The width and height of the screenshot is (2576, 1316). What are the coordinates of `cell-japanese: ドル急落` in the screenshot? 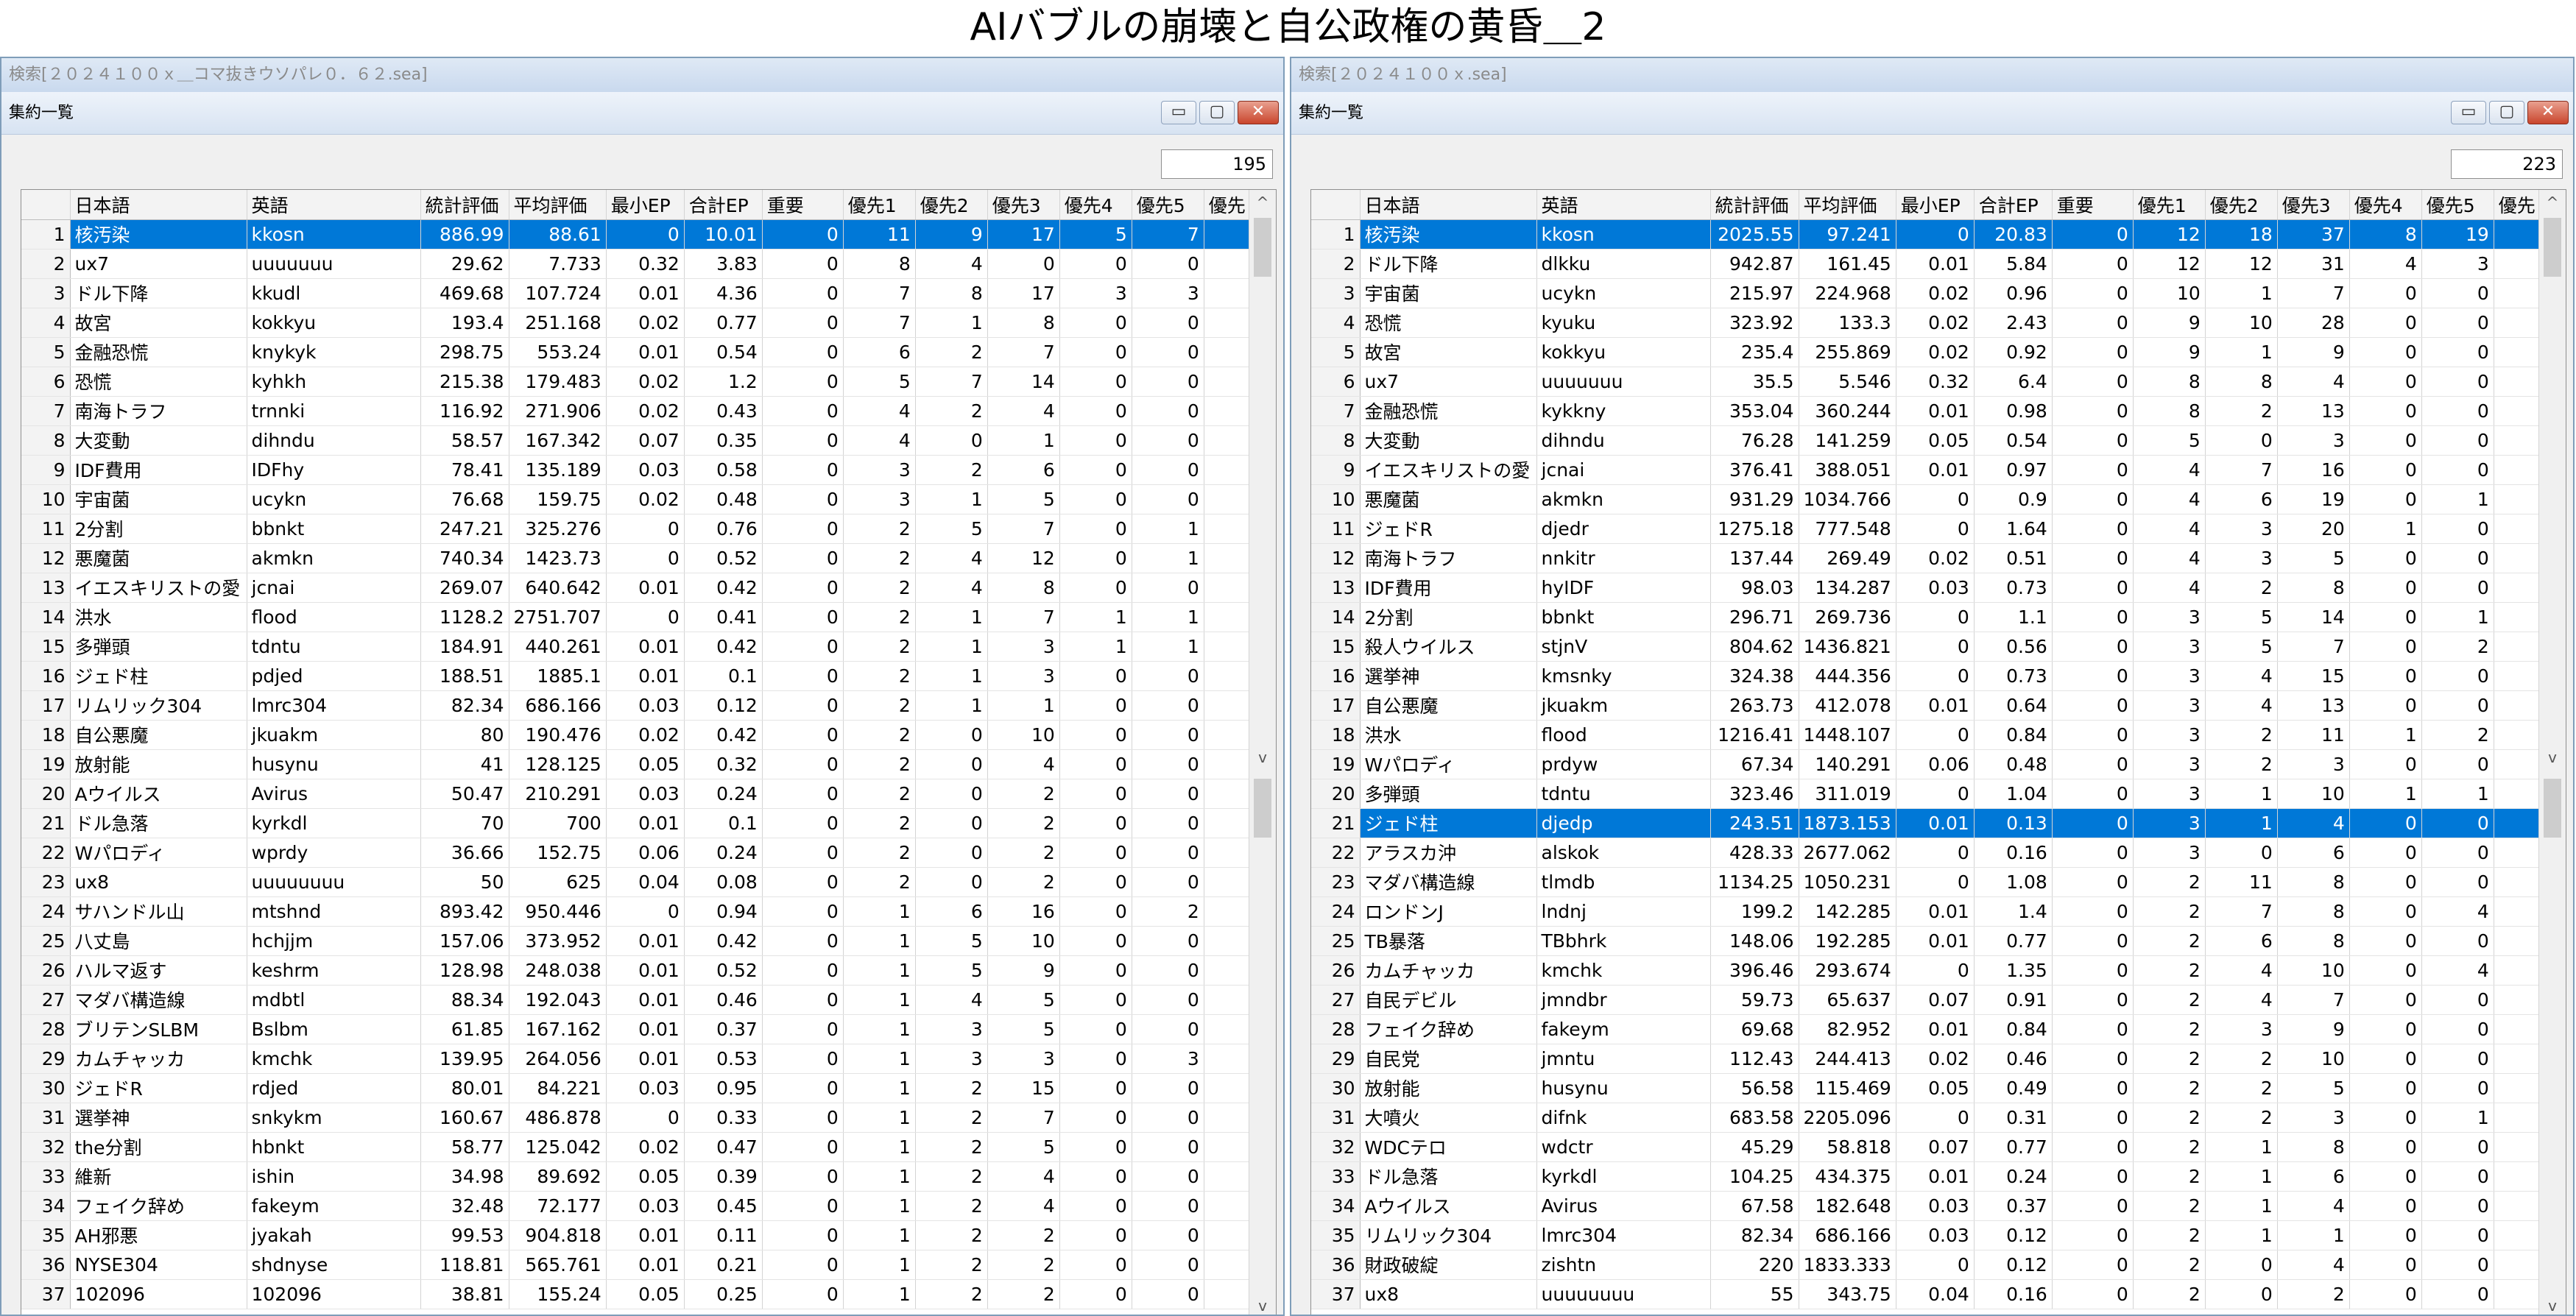 It's located at (158, 823).